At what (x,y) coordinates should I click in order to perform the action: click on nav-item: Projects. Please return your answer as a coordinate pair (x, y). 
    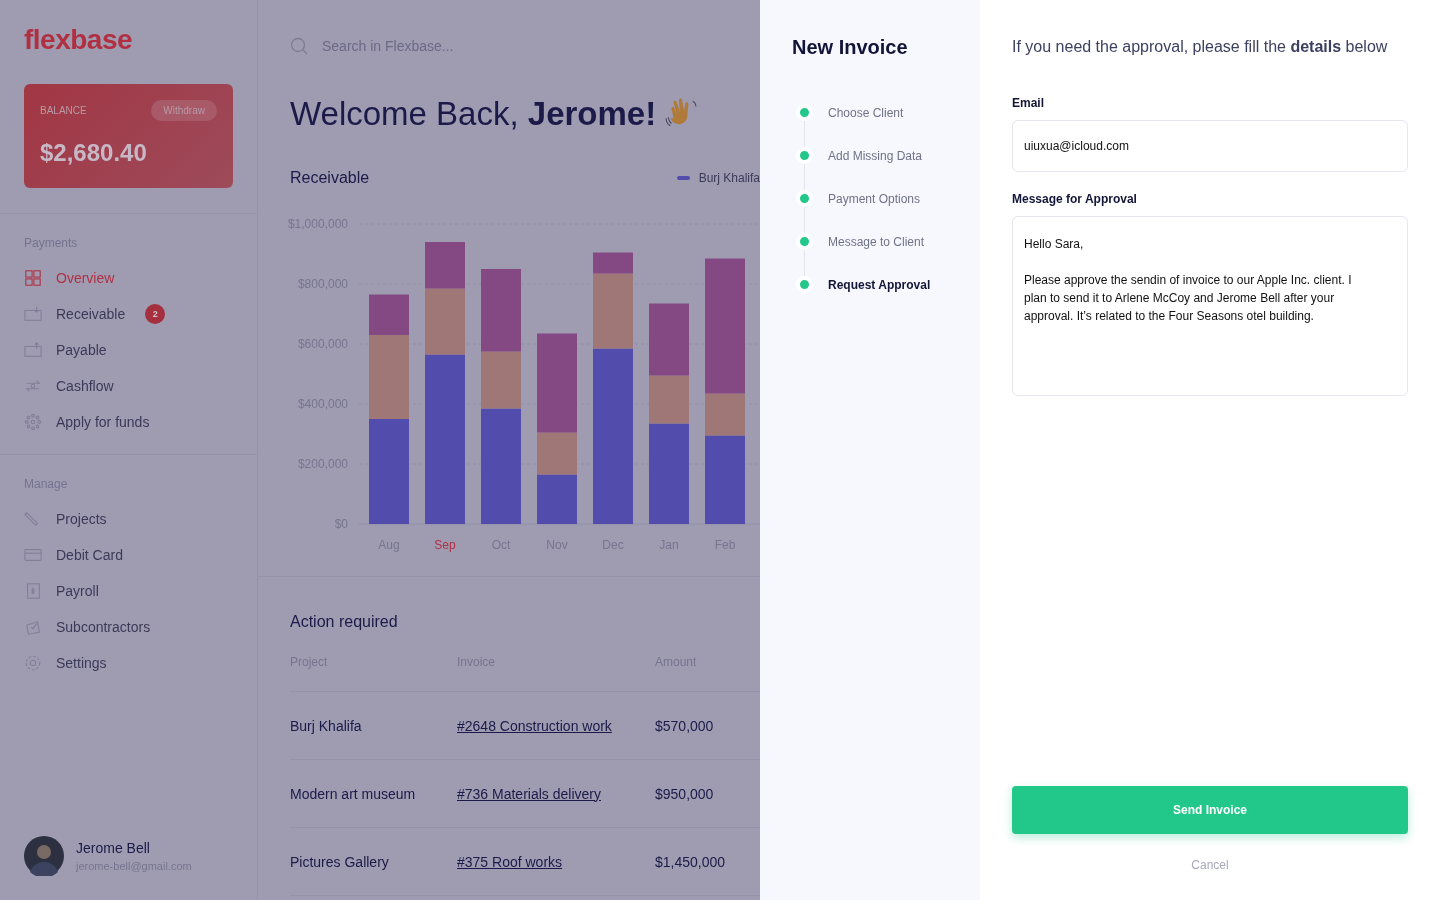
    Looking at the image, I should click on (128, 519).